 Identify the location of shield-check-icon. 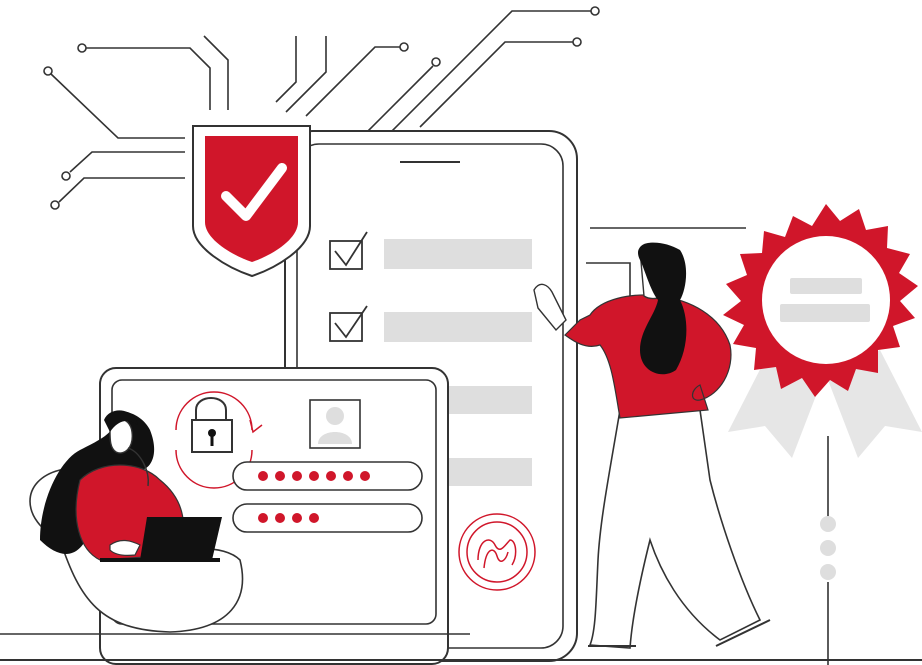
(251, 201).